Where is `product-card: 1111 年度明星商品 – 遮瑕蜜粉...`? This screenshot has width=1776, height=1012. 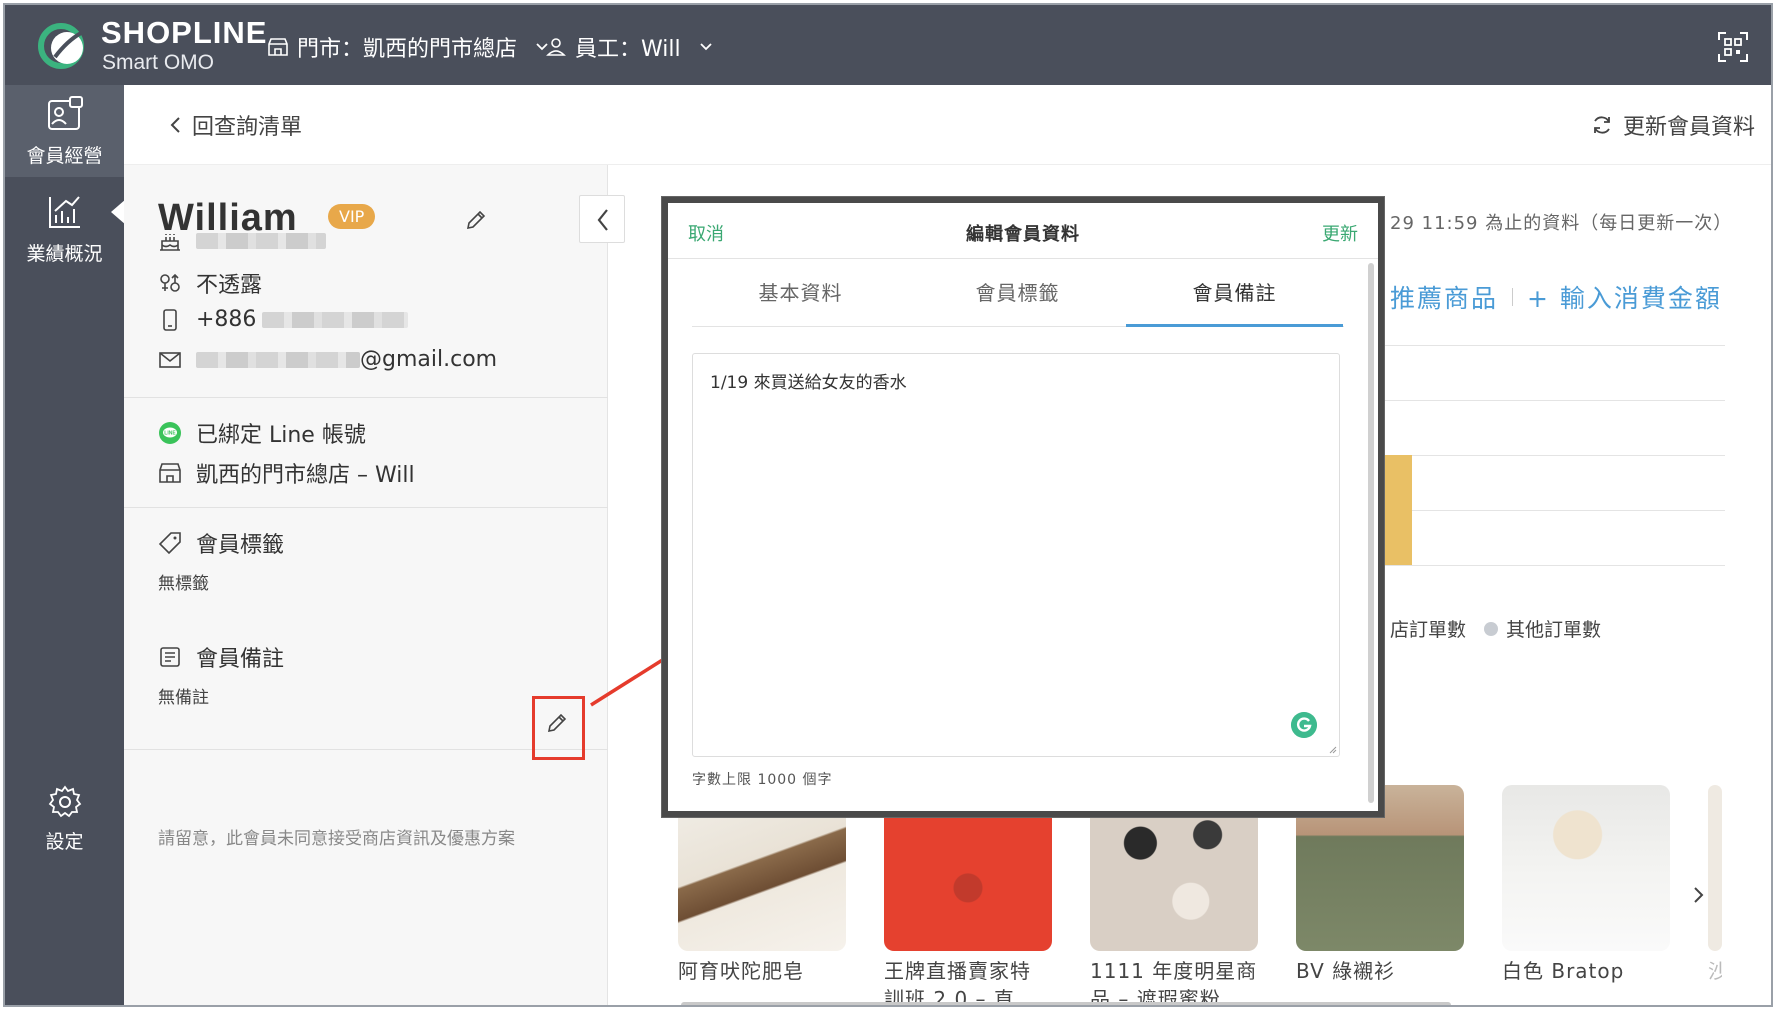
product-card: 1111 年度明星商品 – 遮瑕蜜粉... is located at coordinates (1174, 895).